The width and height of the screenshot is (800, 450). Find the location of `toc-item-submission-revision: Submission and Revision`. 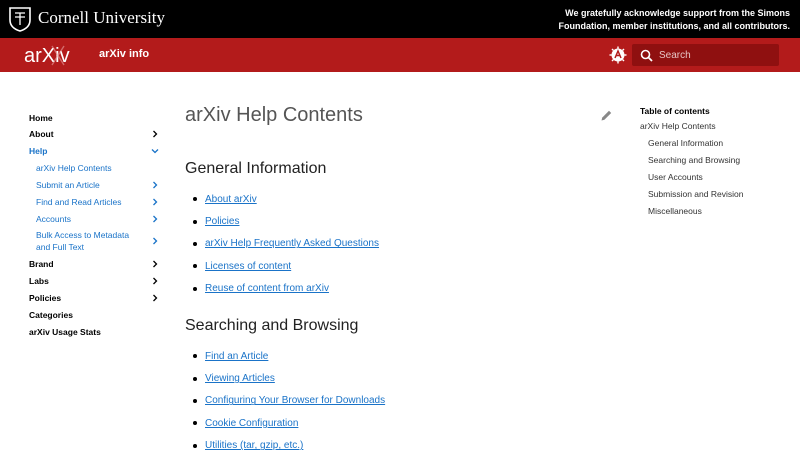

toc-item-submission-revision: Submission and Revision is located at coordinates (715, 194).